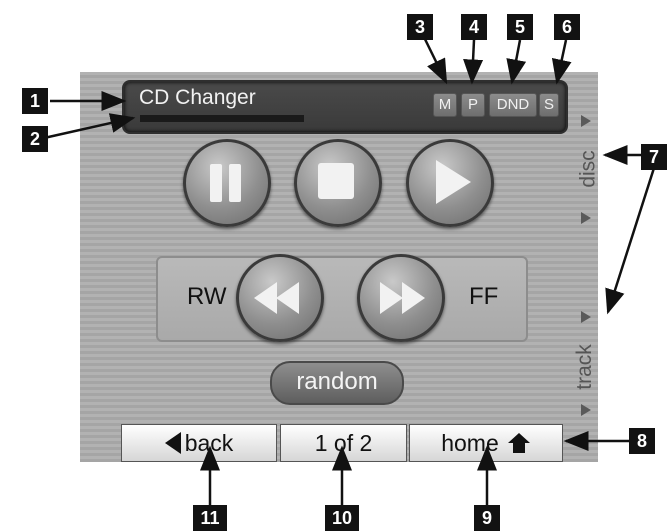 Image resolution: width=669 pixels, height=531 pixels. I want to click on callout-9: 9, so click(487, 518).